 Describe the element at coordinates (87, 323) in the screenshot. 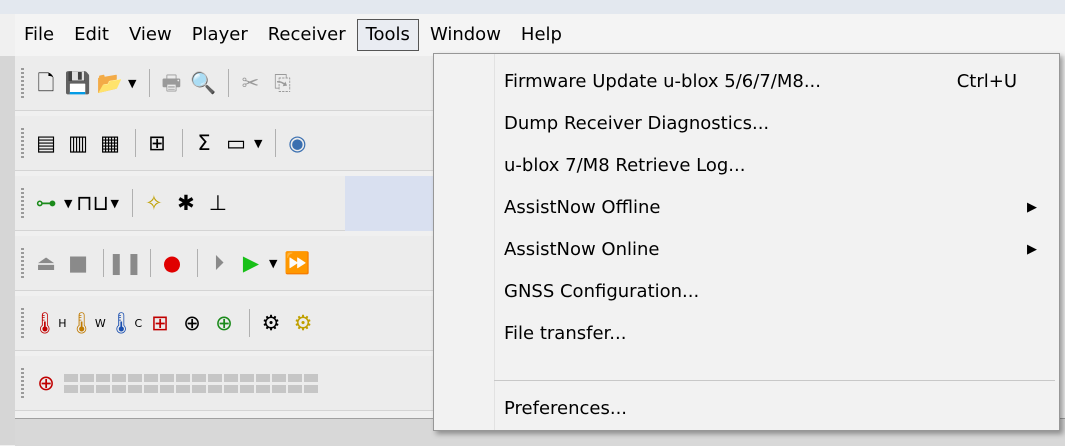

I see `warm-start-icon: 🌡 W` at that location.